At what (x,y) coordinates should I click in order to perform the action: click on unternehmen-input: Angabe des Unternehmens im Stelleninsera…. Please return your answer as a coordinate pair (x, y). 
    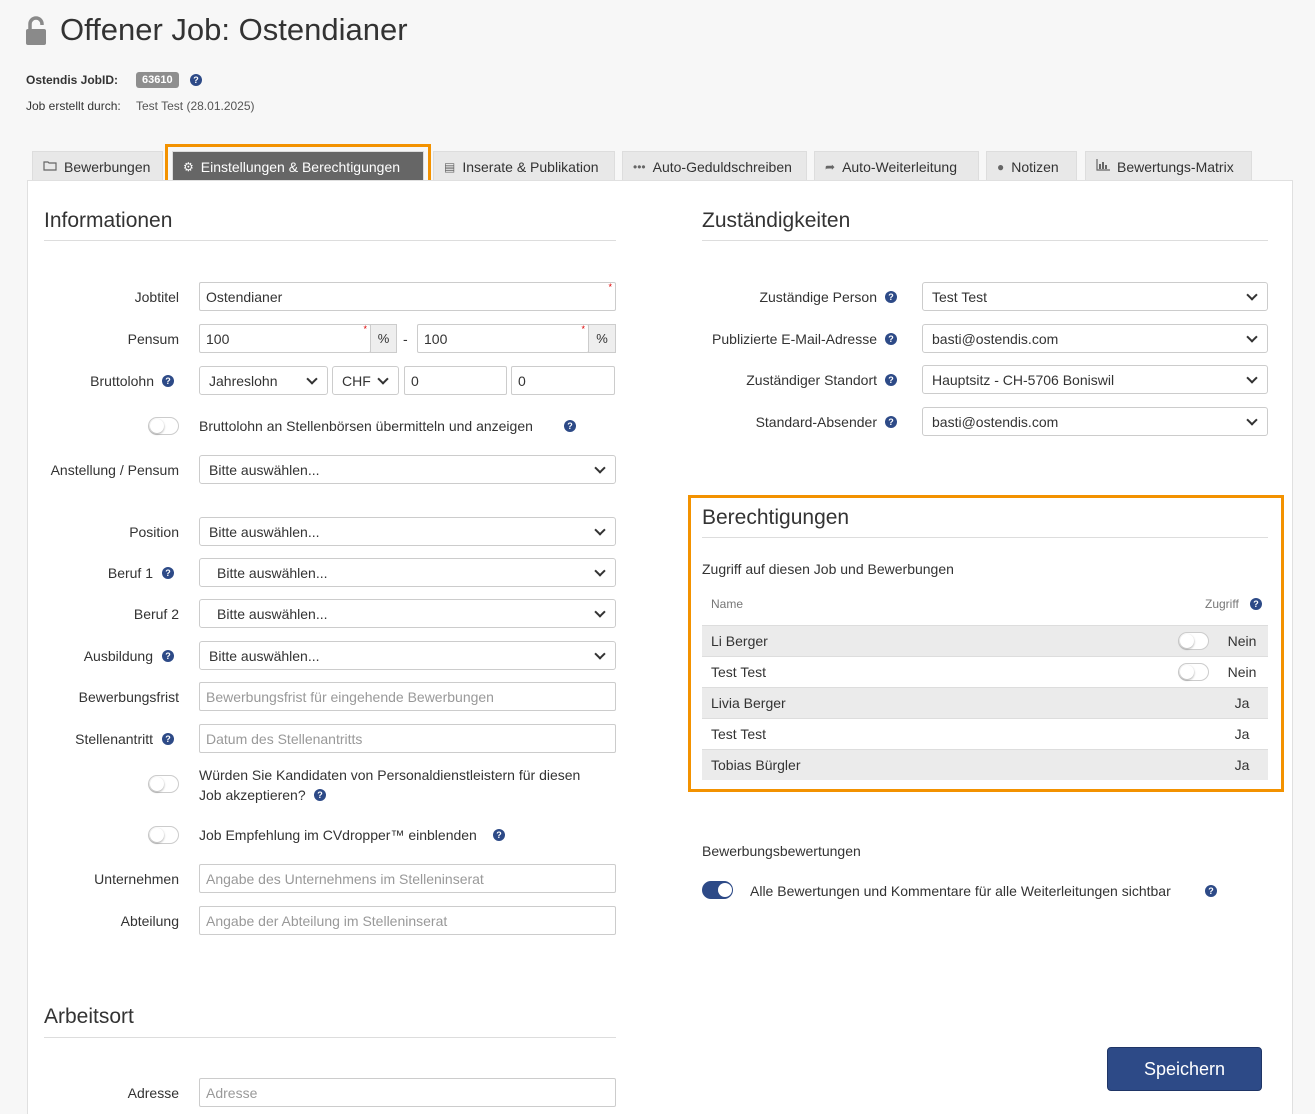
    Looking at the image, I should click on (407, 878).